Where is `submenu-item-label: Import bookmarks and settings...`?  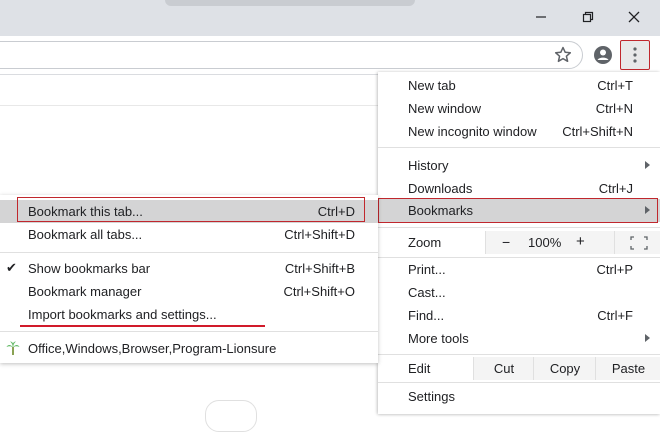
submenu-item-label: Import bookmarks and settings... is located at coordinates (122, 314).